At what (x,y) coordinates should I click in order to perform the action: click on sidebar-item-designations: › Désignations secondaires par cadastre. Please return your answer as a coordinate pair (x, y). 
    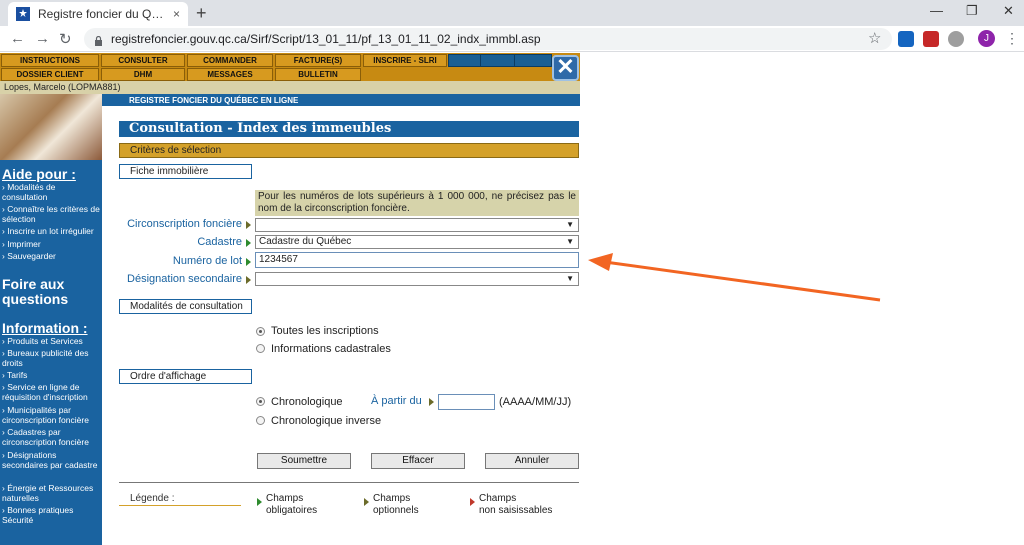
    Looking at the image, I should click on (52, 460).